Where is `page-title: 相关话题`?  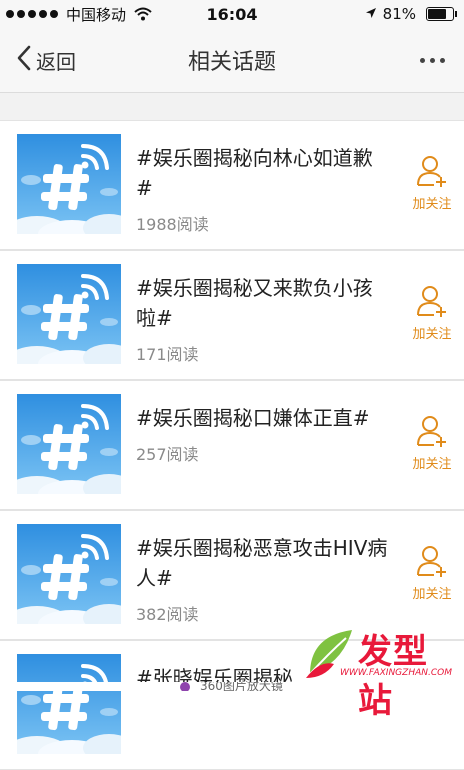 page-title: 相关话题 is located at coordinates (231, 62).